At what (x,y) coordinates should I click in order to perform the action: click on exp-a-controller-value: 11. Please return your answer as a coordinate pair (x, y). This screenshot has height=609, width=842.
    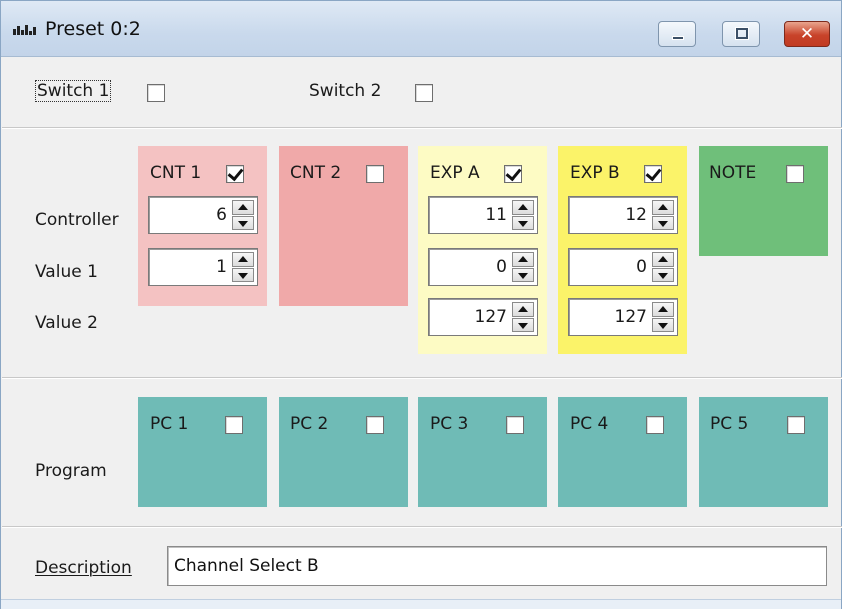
    Looking at the image, I should click on (496, 215).